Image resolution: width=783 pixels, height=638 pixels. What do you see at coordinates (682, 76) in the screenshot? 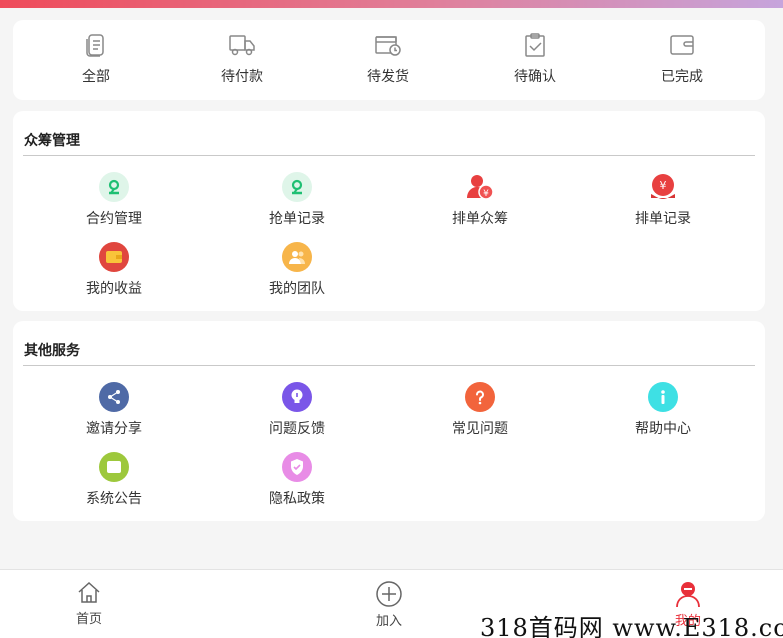
I see `order-completed-label: 已完成` at bounding box center [682, 76].